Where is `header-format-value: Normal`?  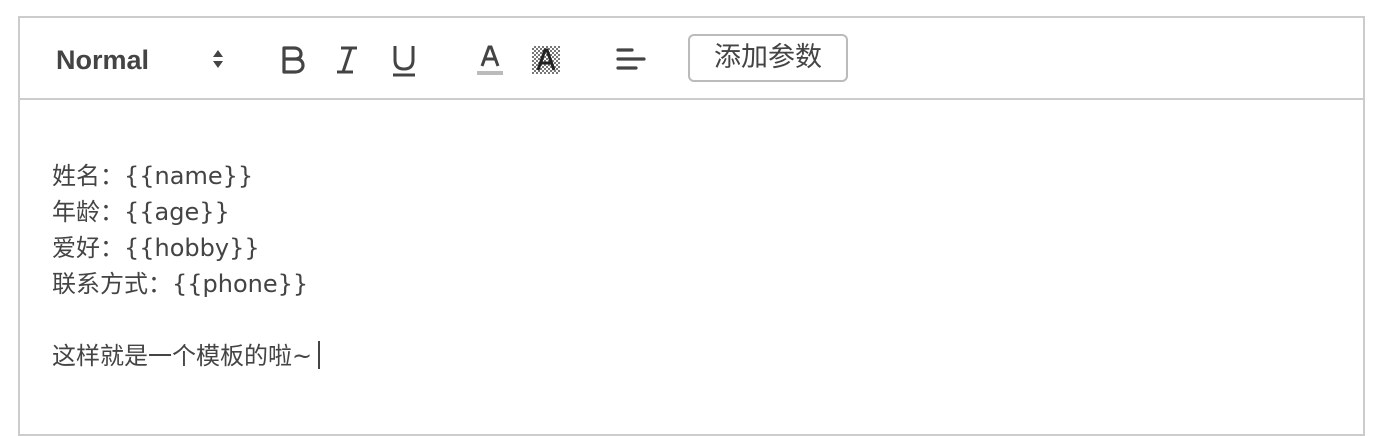
header-format-value: Normal is located at coordinates (103, 60).